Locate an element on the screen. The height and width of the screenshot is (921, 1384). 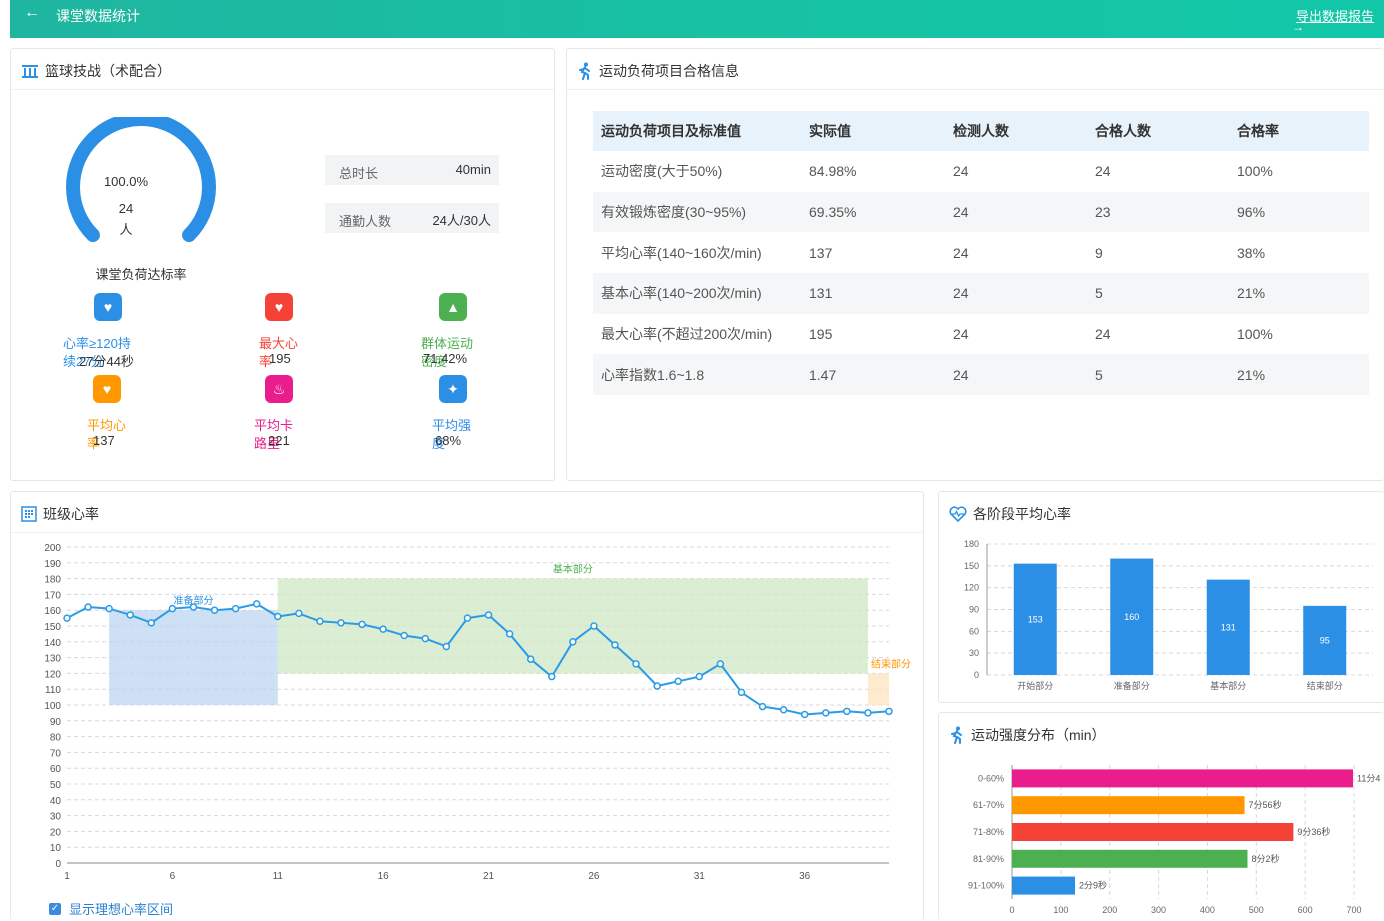
table-cell: 心率指数1.6~1.8 is located at coordinates (697, 375).